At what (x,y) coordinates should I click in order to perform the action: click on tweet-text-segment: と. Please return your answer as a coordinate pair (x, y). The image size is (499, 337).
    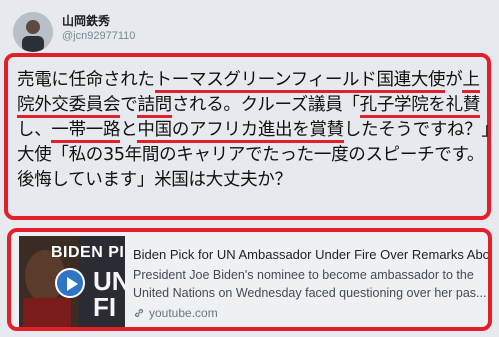
    Looking at the image, I should click on (129, 130).